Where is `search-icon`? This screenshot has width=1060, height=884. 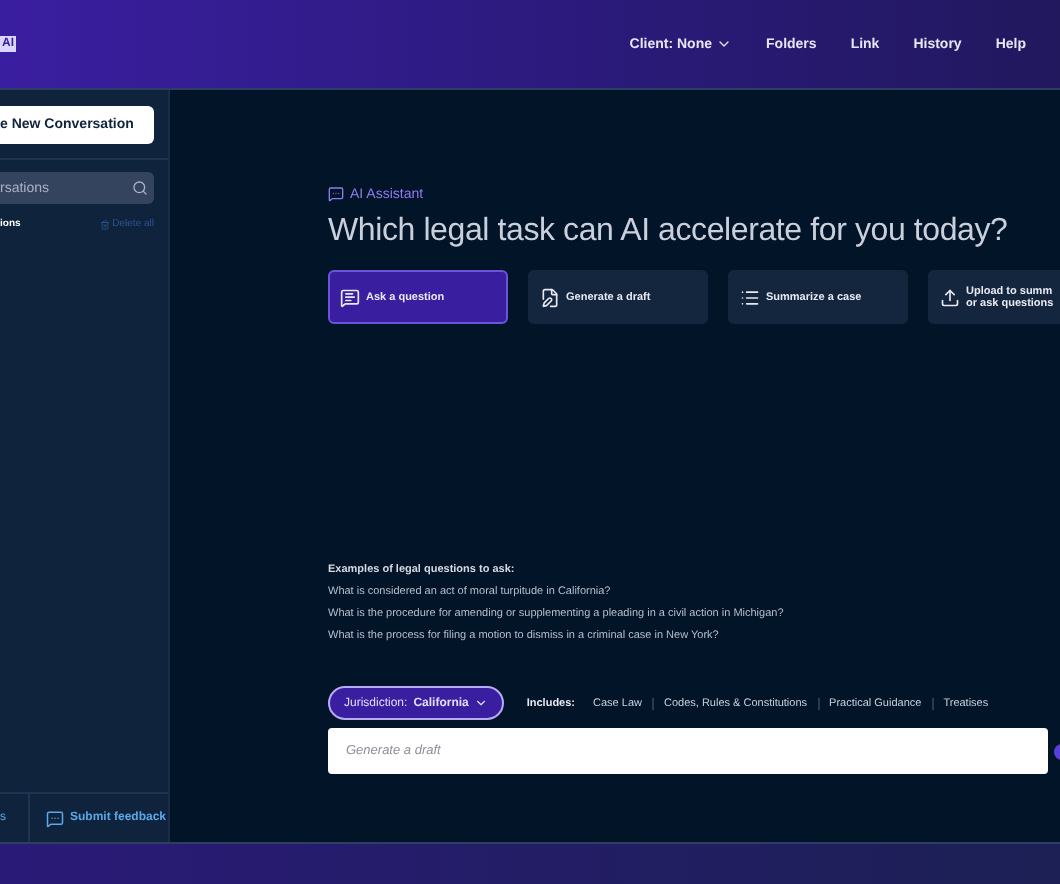 search-icon is located at coordinates (140, 188).